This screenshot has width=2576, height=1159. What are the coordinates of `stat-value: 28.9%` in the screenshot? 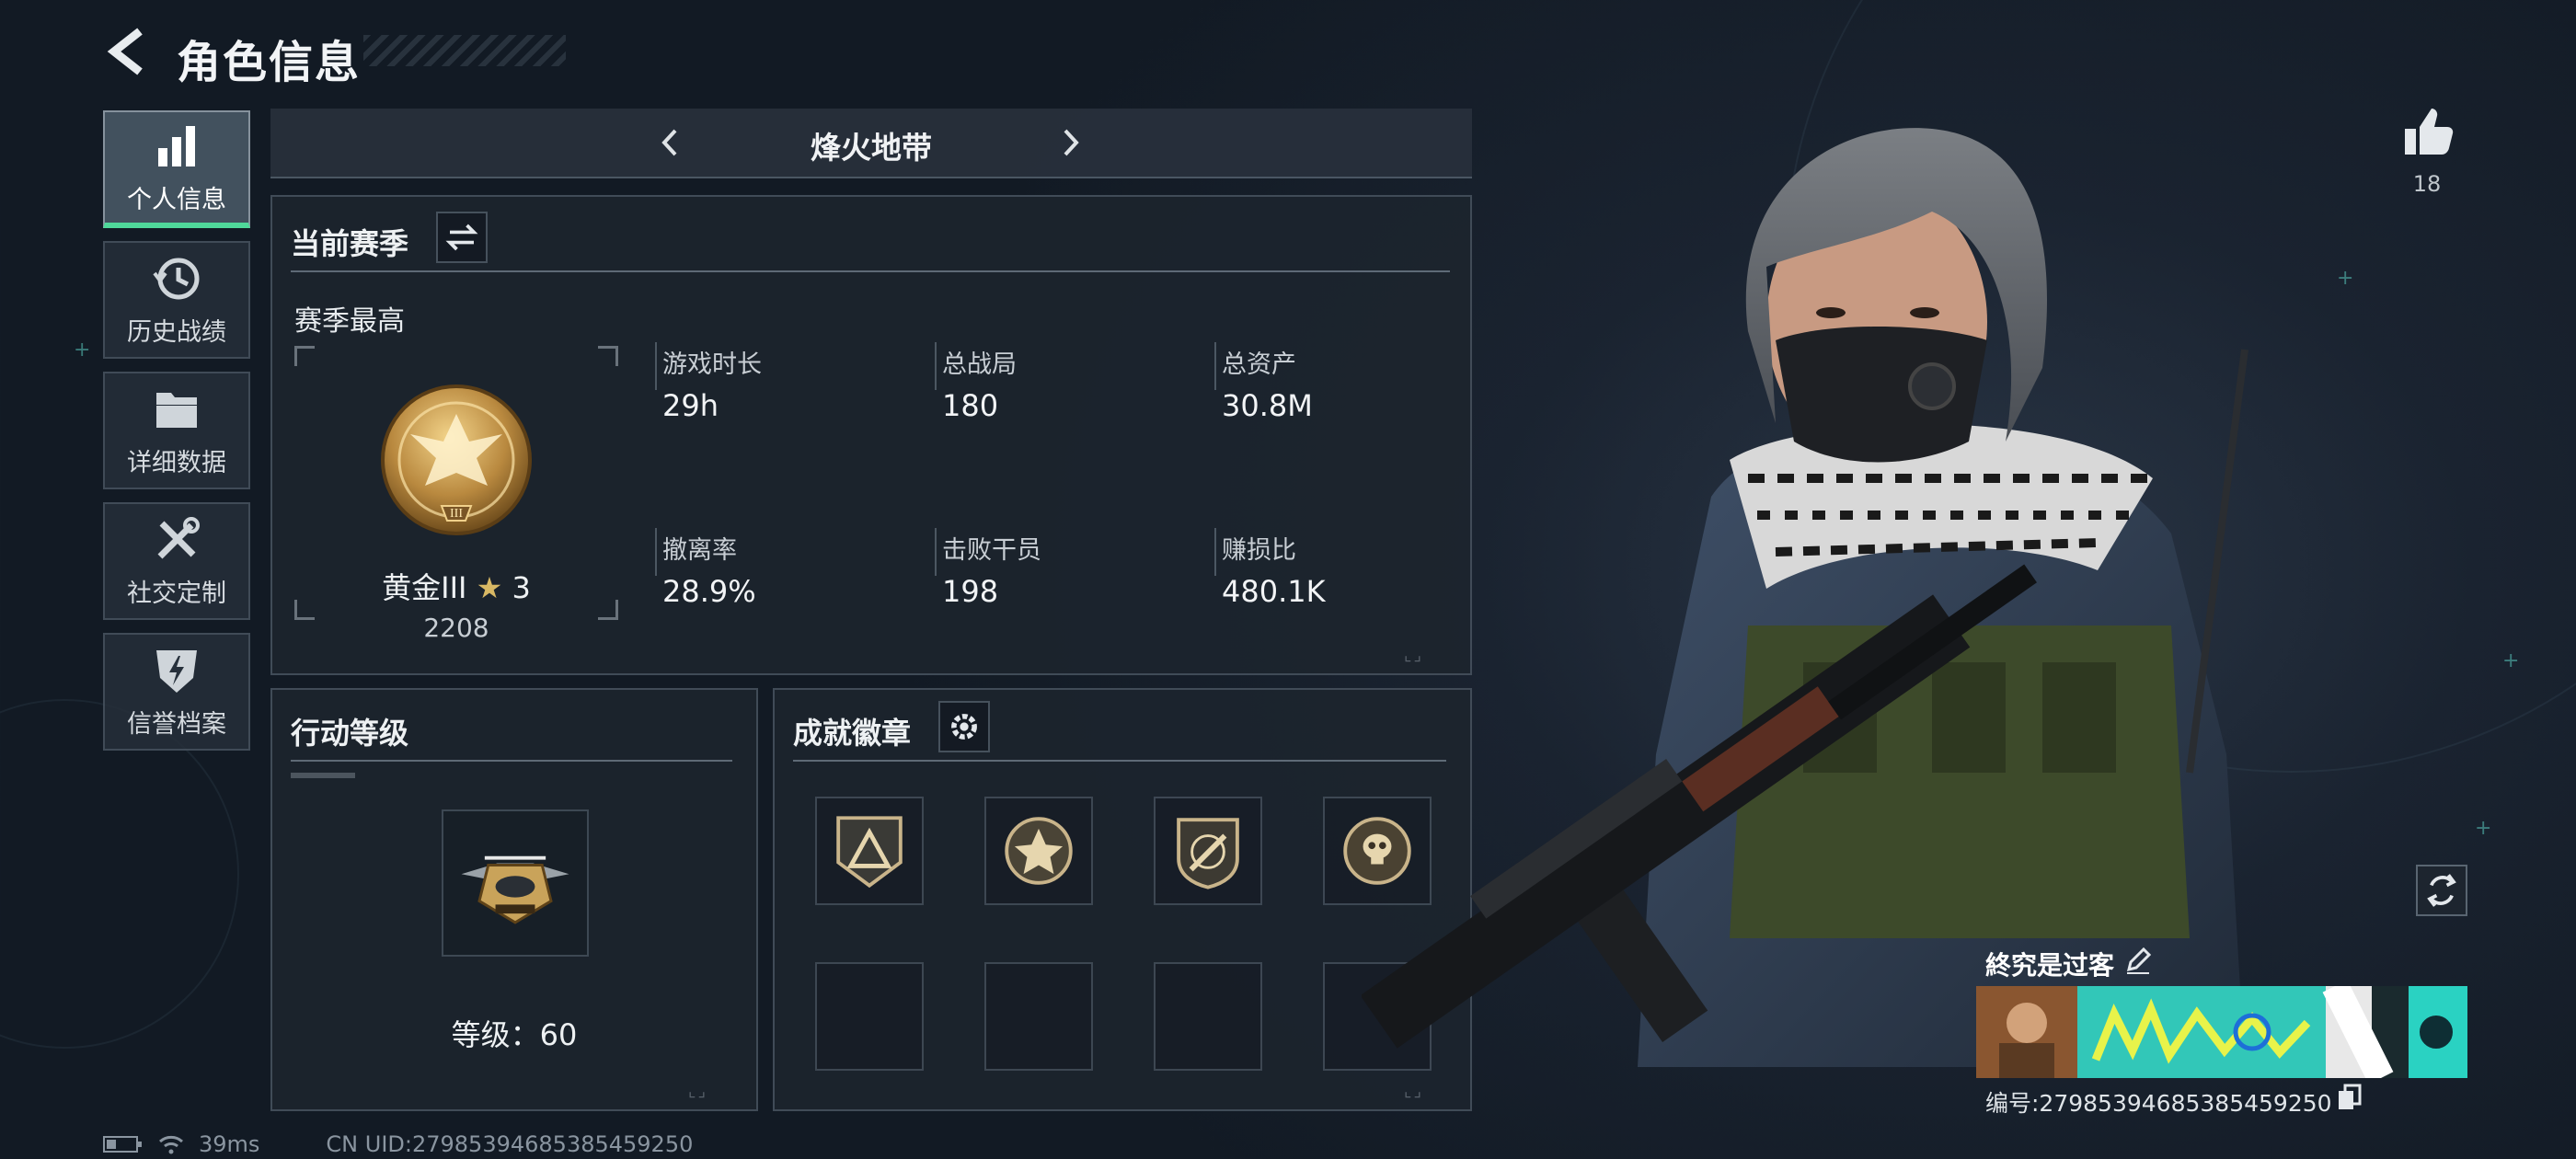 It's located at (709, 591).